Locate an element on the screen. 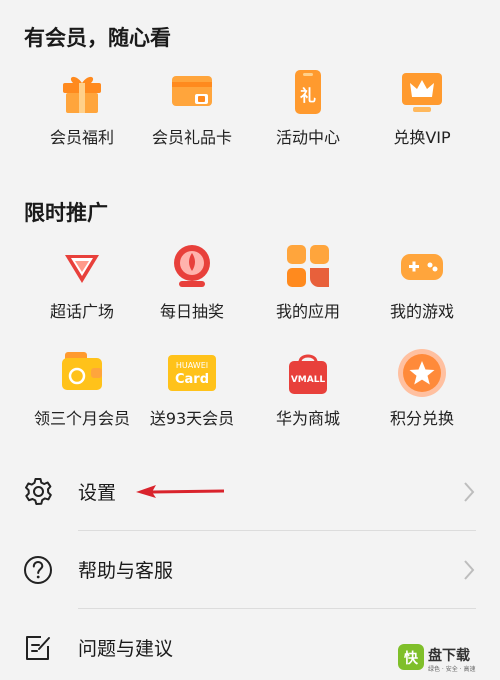  huawei-mall-label: 华为商城 is located at coordinates (307, 418).